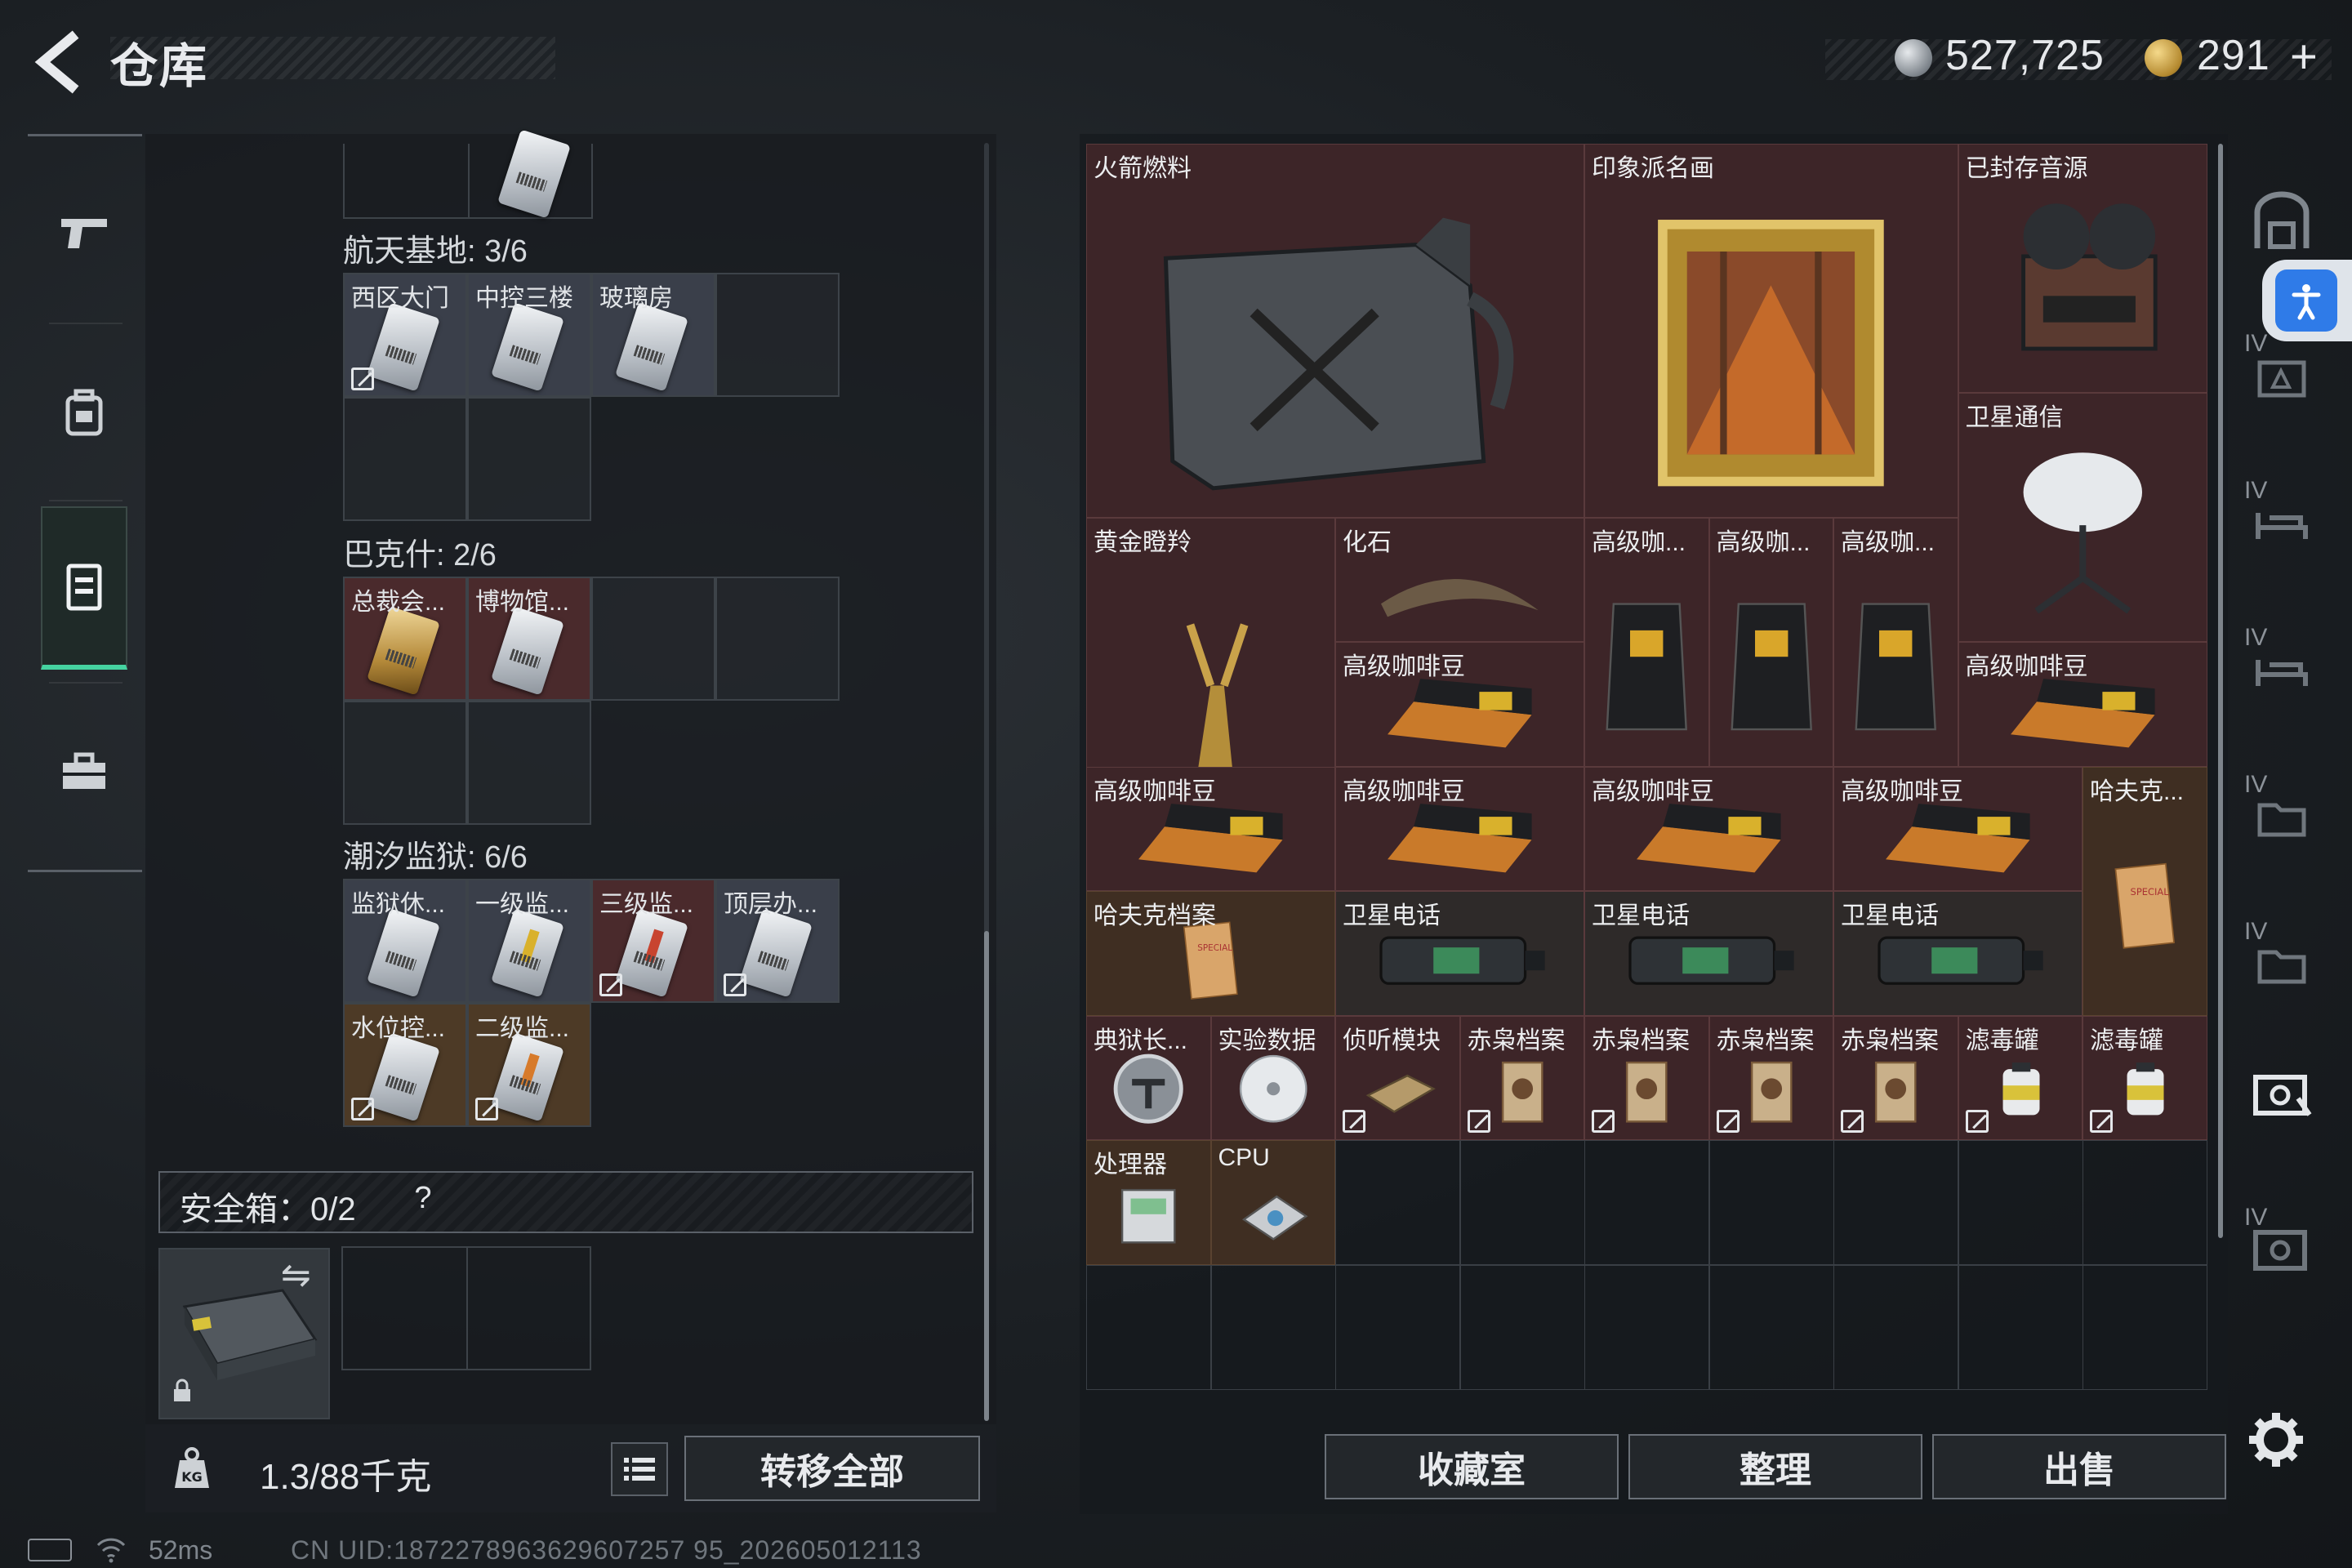  What do you see at coordinates (296, 1275) in the screenshot?
I see `swap-icon: ⇋` at bounding box center [296, 1275].